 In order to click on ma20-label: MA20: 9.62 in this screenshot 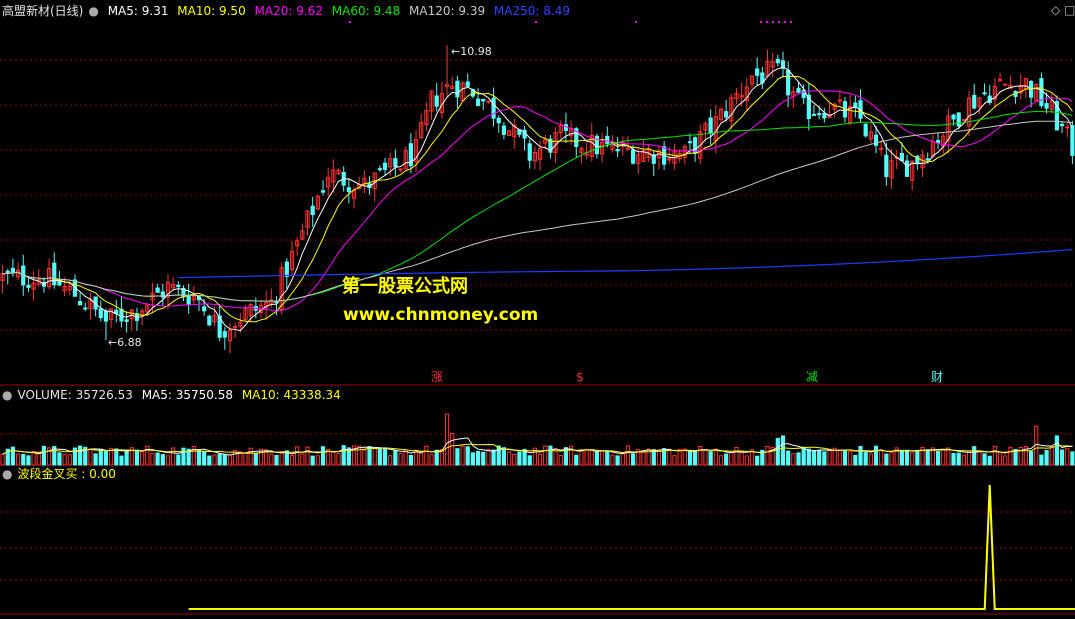, I will do `click(288, 11)`.